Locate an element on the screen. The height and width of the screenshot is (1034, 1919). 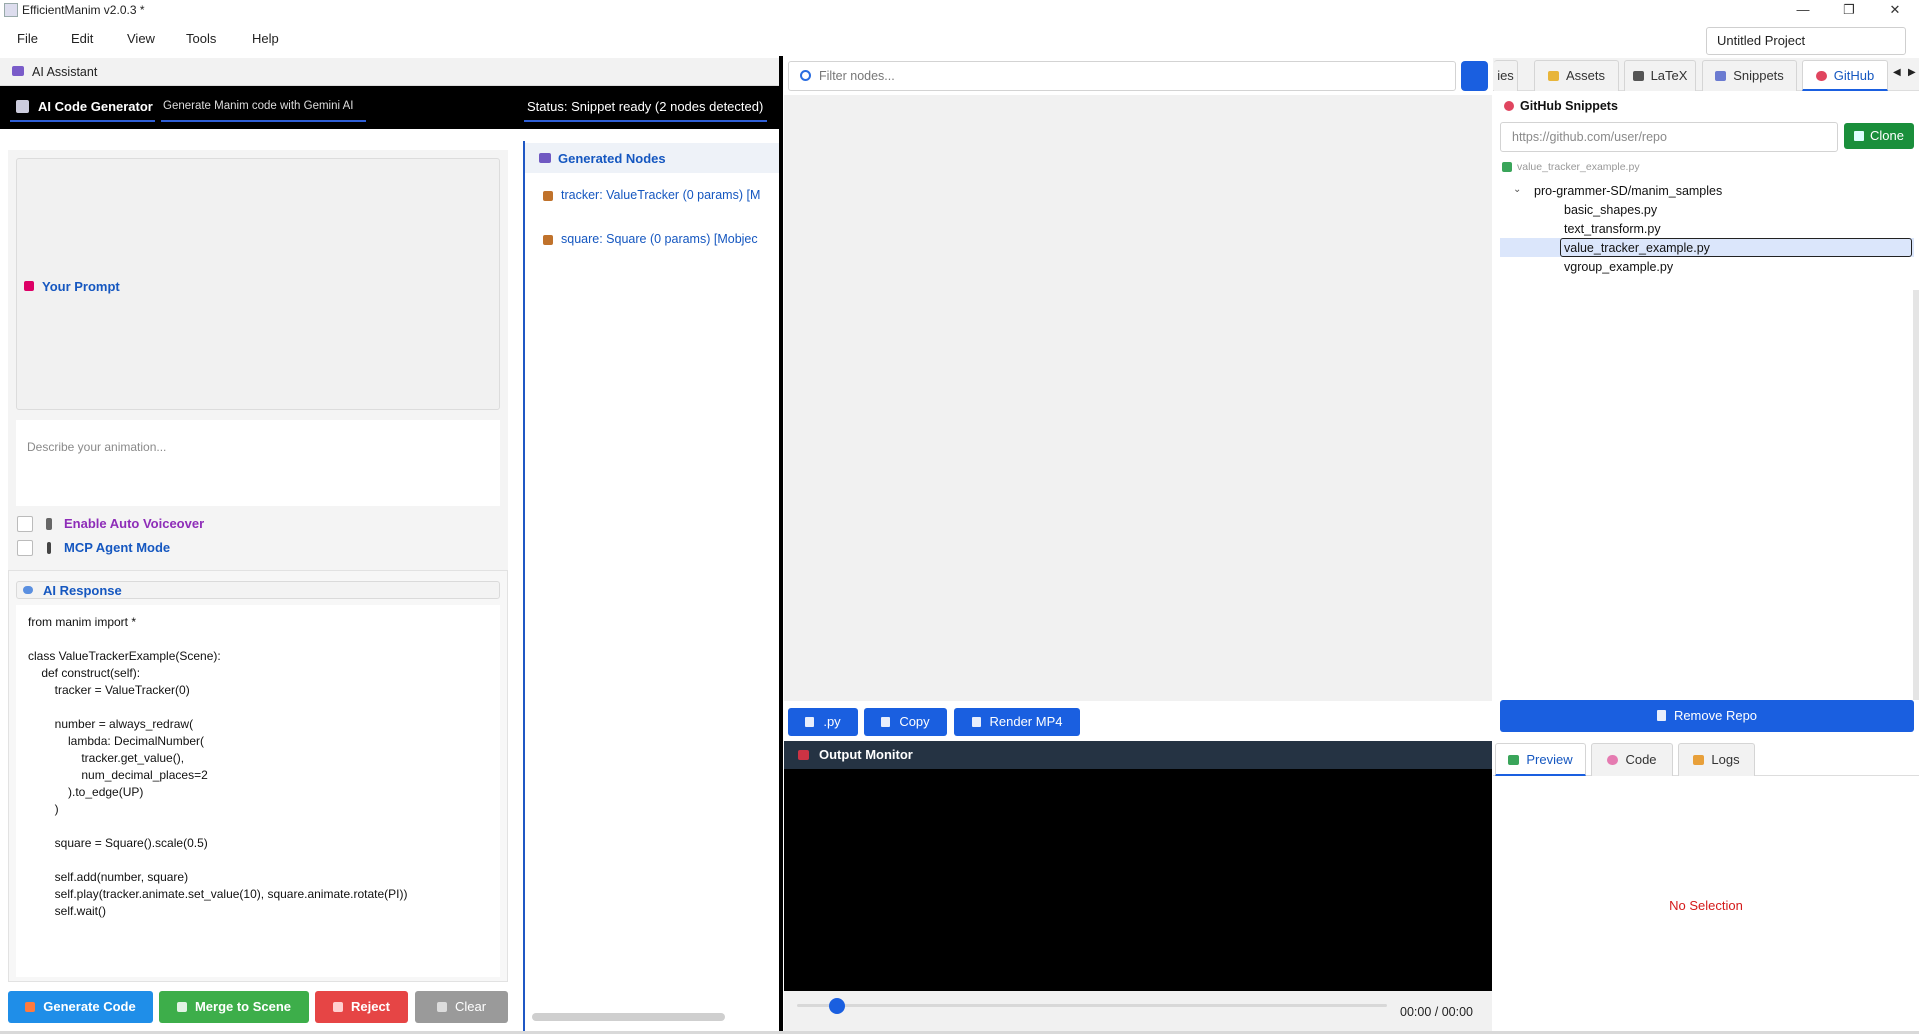
panel-divider is located at coordinates (781, 545).